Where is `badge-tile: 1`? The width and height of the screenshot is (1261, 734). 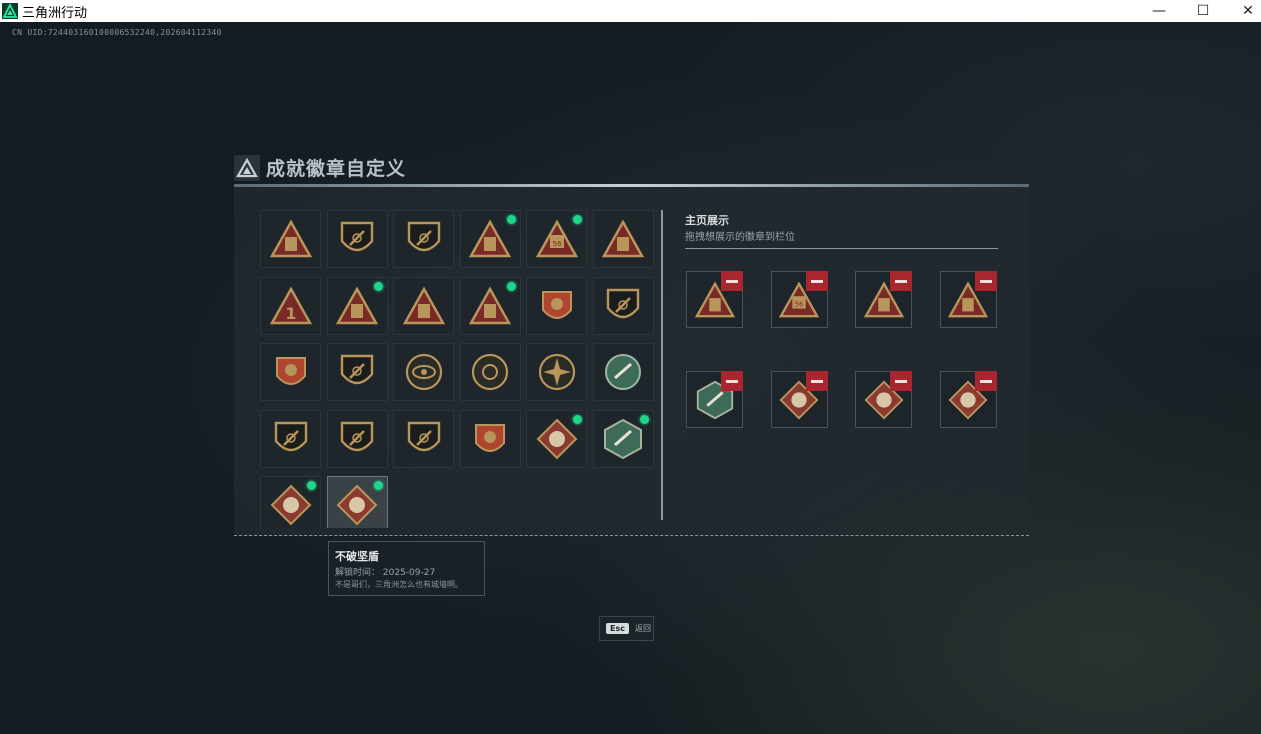 badge-tile: 1 is located at coordinates (290, 305).